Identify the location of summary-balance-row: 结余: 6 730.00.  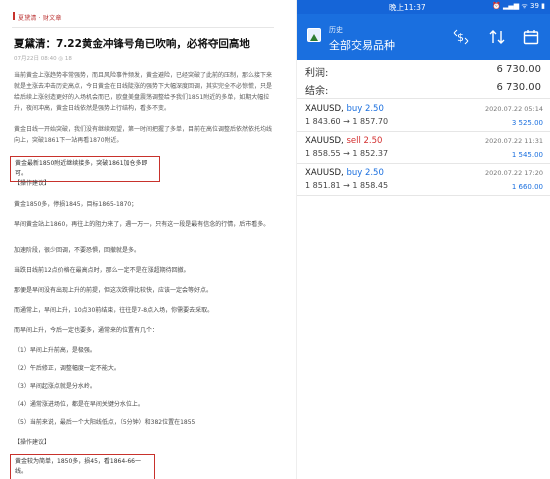
(423, 89).